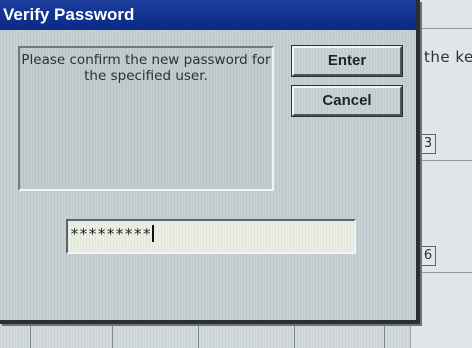 The height and width of the screenshot is (348, 472). Describe the element at coordinates (211, 236) in the screenshot. I see `password-field: *********` at that location.